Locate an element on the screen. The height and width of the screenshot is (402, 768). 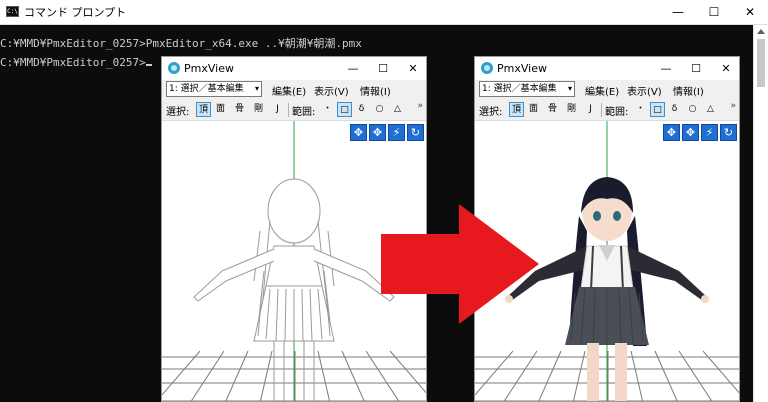
scrollbar-thumb is located at coordinates (761, 63).